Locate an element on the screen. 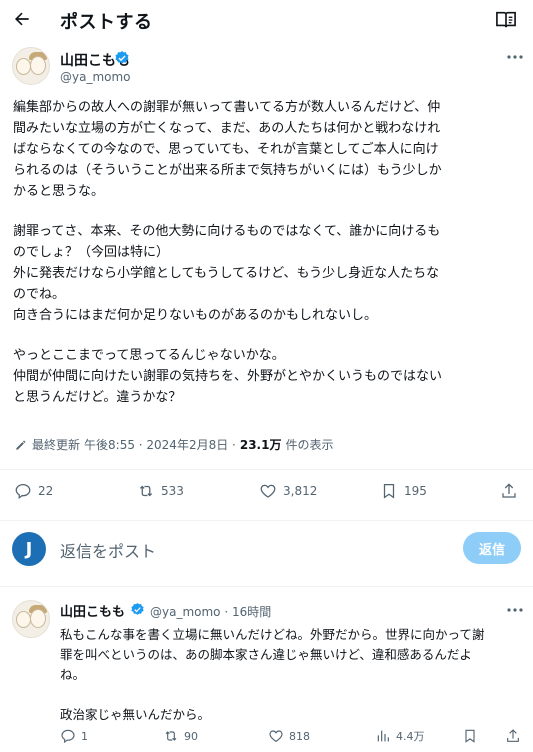 This screenshot has width=533, height=752. edited-pencil-icon is located at coordinates (21, 445).